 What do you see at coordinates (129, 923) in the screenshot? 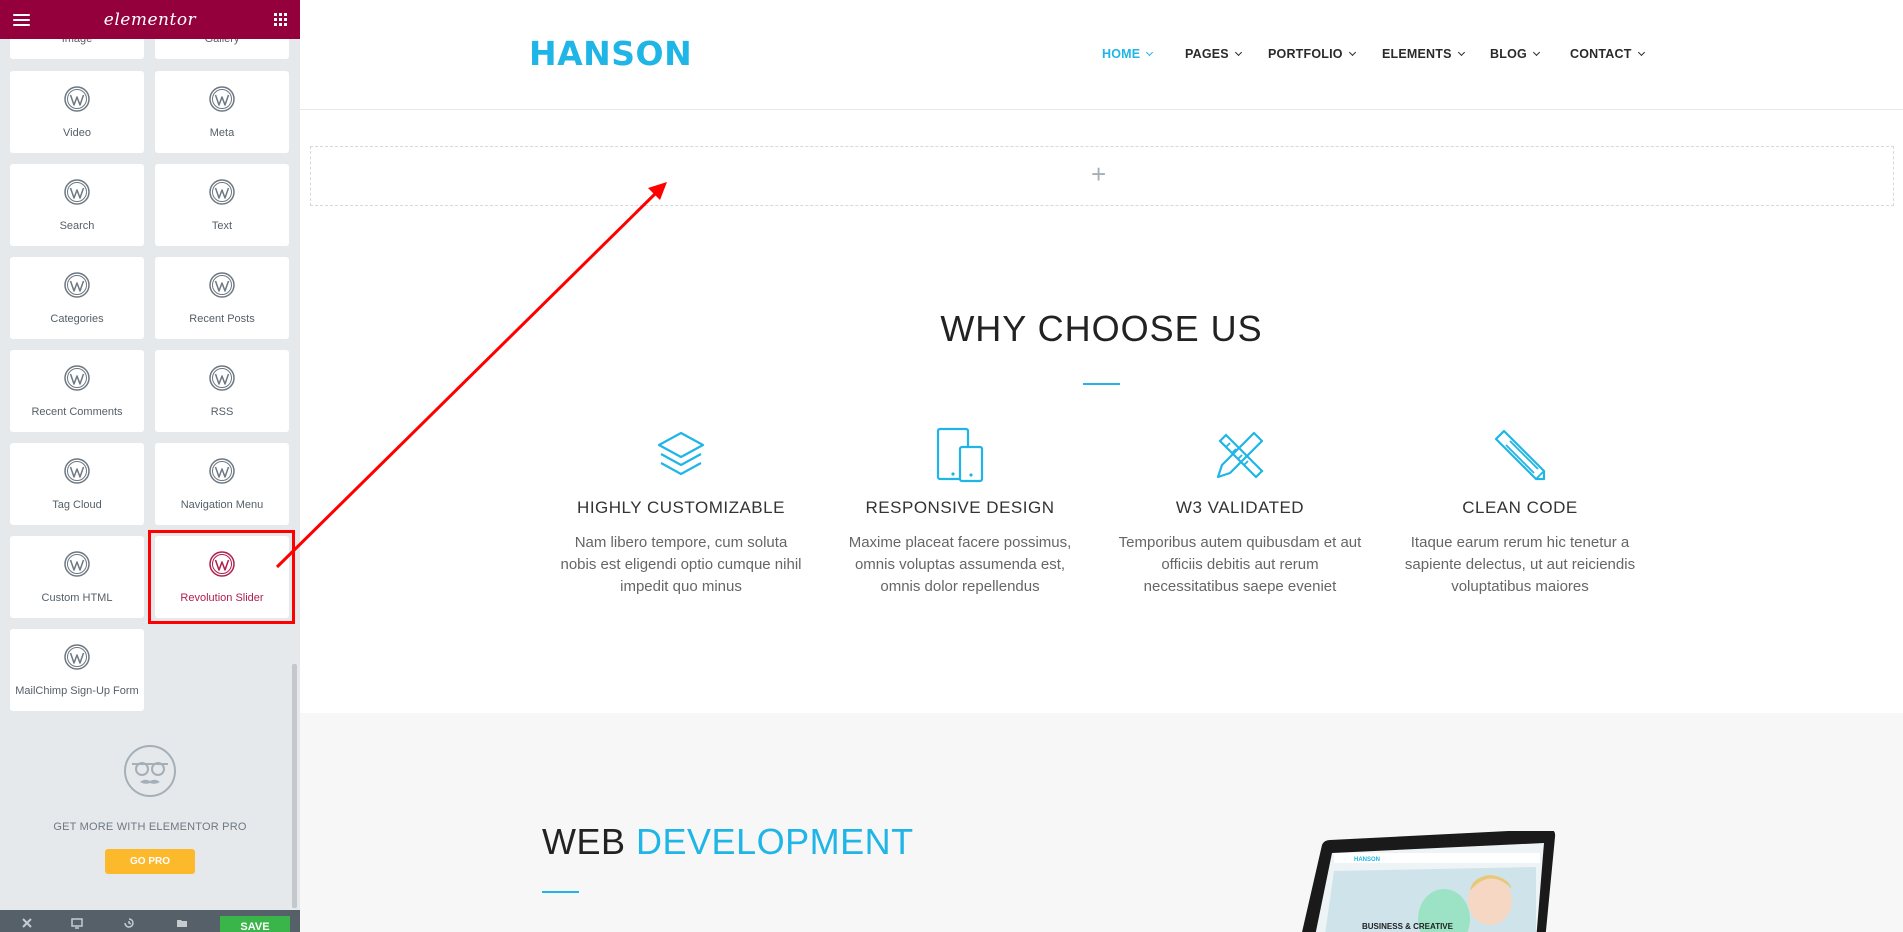
I see `history-icon` at bounding box center [129, 923].